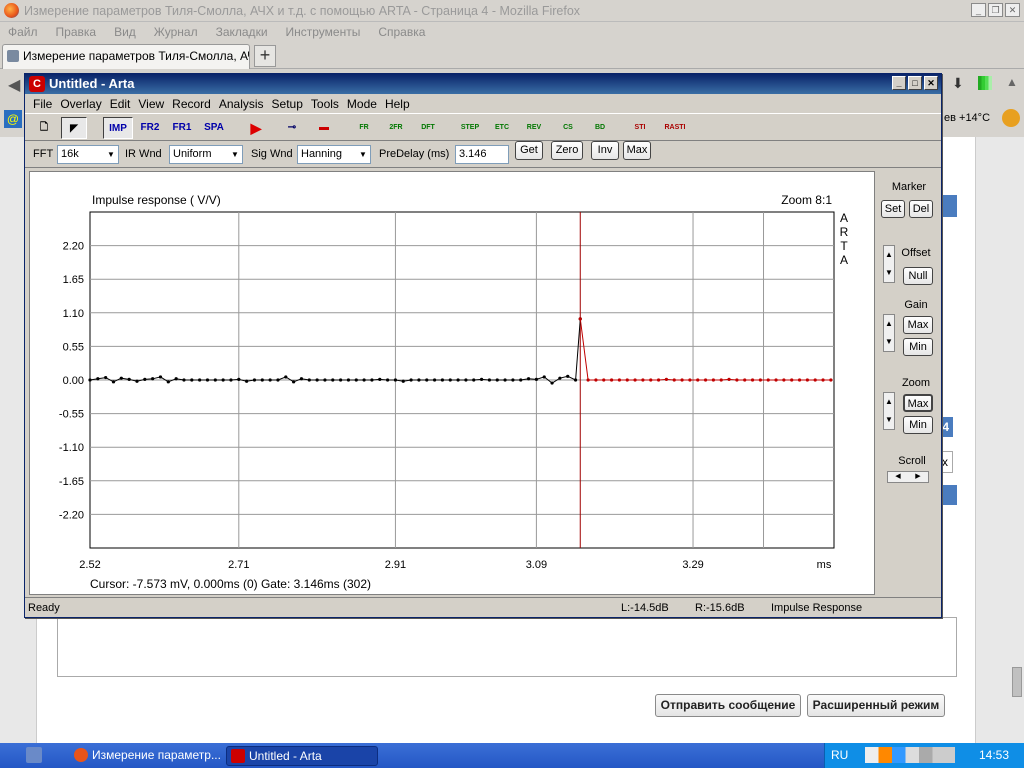 The width and height of the screenshot is (1024, 768). What do you see at coordinates (428, 128) in the screenshot?
I see `dft-icon: DFT` at bounding box center [428, 128].